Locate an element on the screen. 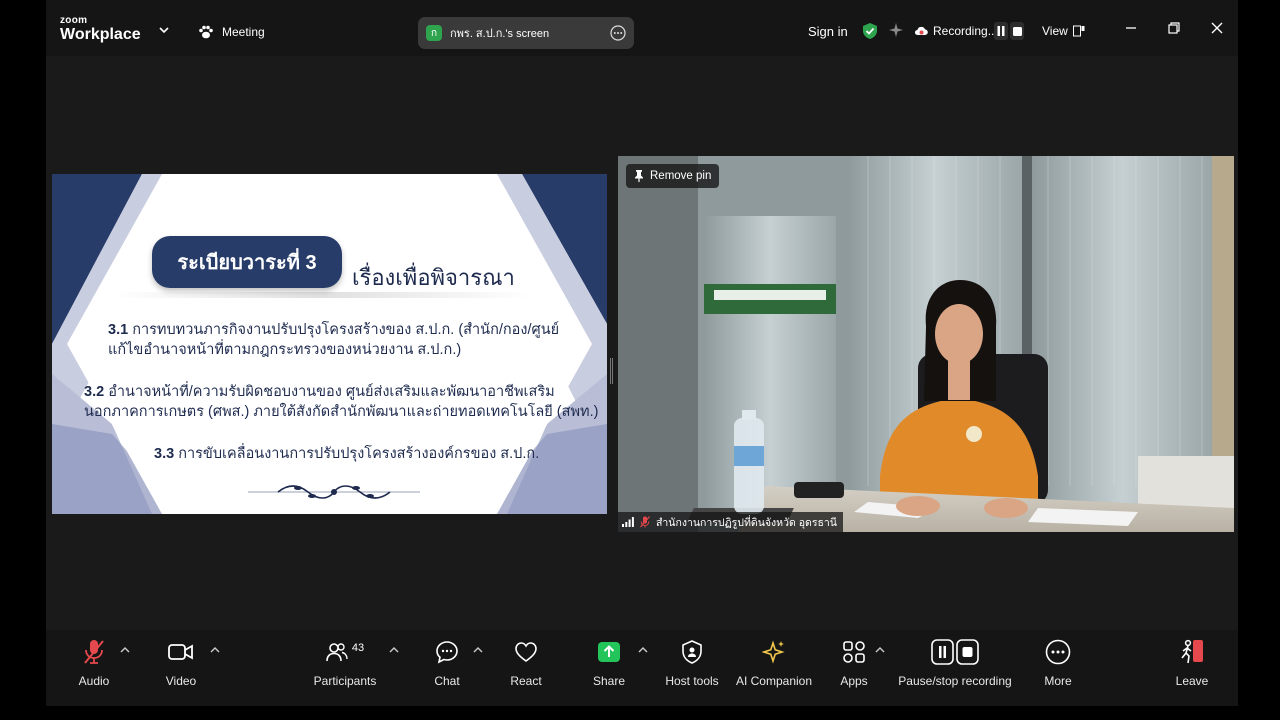 This screenshot has height=720, width=1280. video-label: Video is located at coordinates (181, 681).